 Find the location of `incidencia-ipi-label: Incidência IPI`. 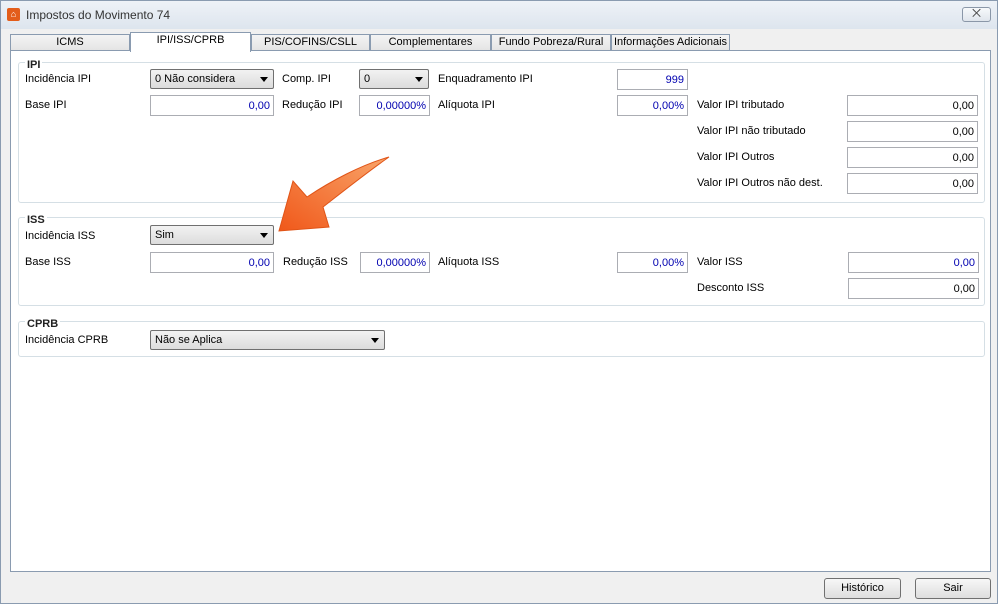

incidencia-ipi-label: Incidência IPI is located at coordinates (58, 79).